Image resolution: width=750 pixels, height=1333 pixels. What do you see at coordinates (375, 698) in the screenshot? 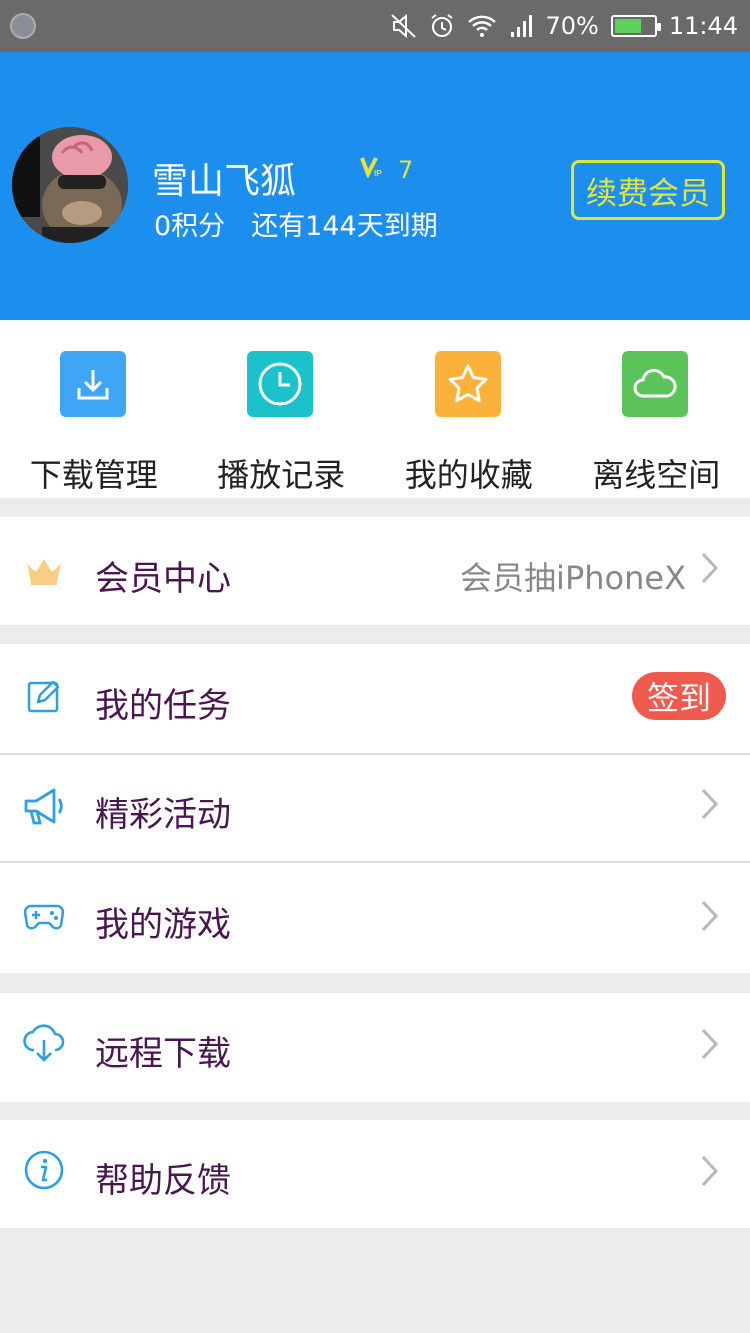
I see `my-tasks-row: 我的任务 签到` at bounding box center [375, 698].